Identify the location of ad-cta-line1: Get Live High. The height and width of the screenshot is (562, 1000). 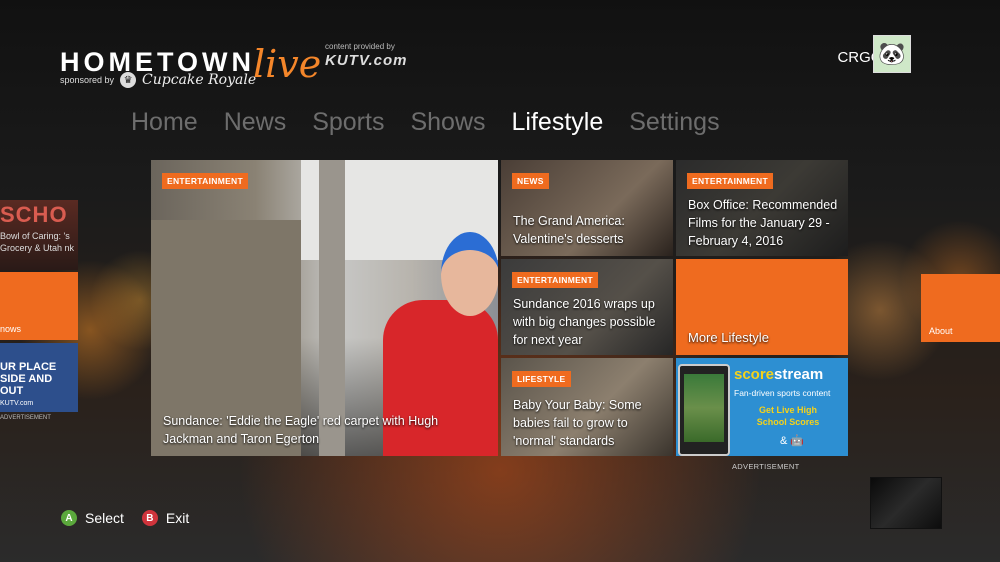
(787, 410).